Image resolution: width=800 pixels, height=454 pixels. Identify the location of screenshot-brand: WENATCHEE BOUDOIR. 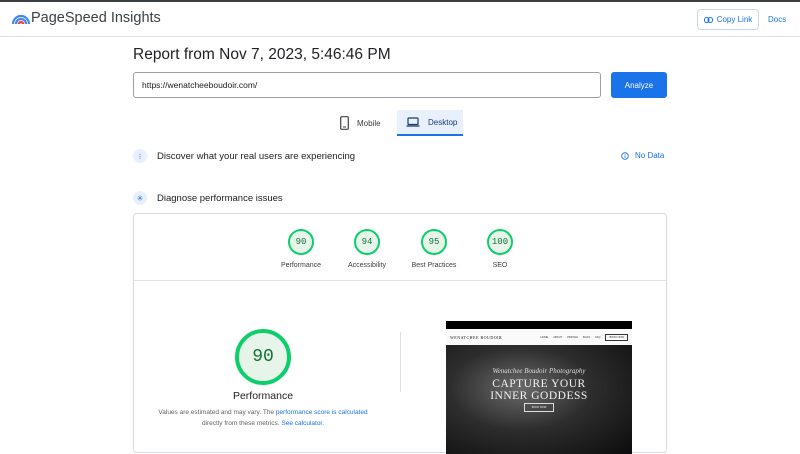
(476, 337).